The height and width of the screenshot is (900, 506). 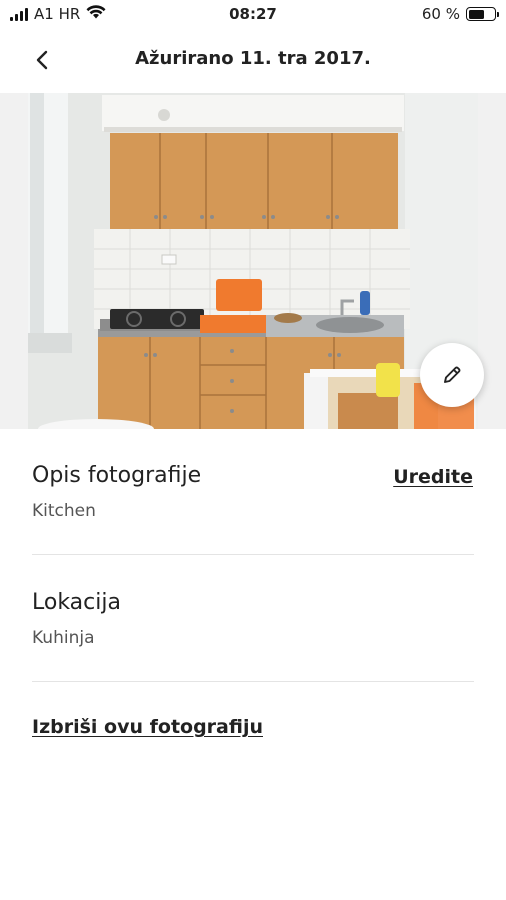 What do you see at coordinates (117, 475) in the screenshot?
I see `description-title: Opis fotografije` at bounding box center [117, 475].